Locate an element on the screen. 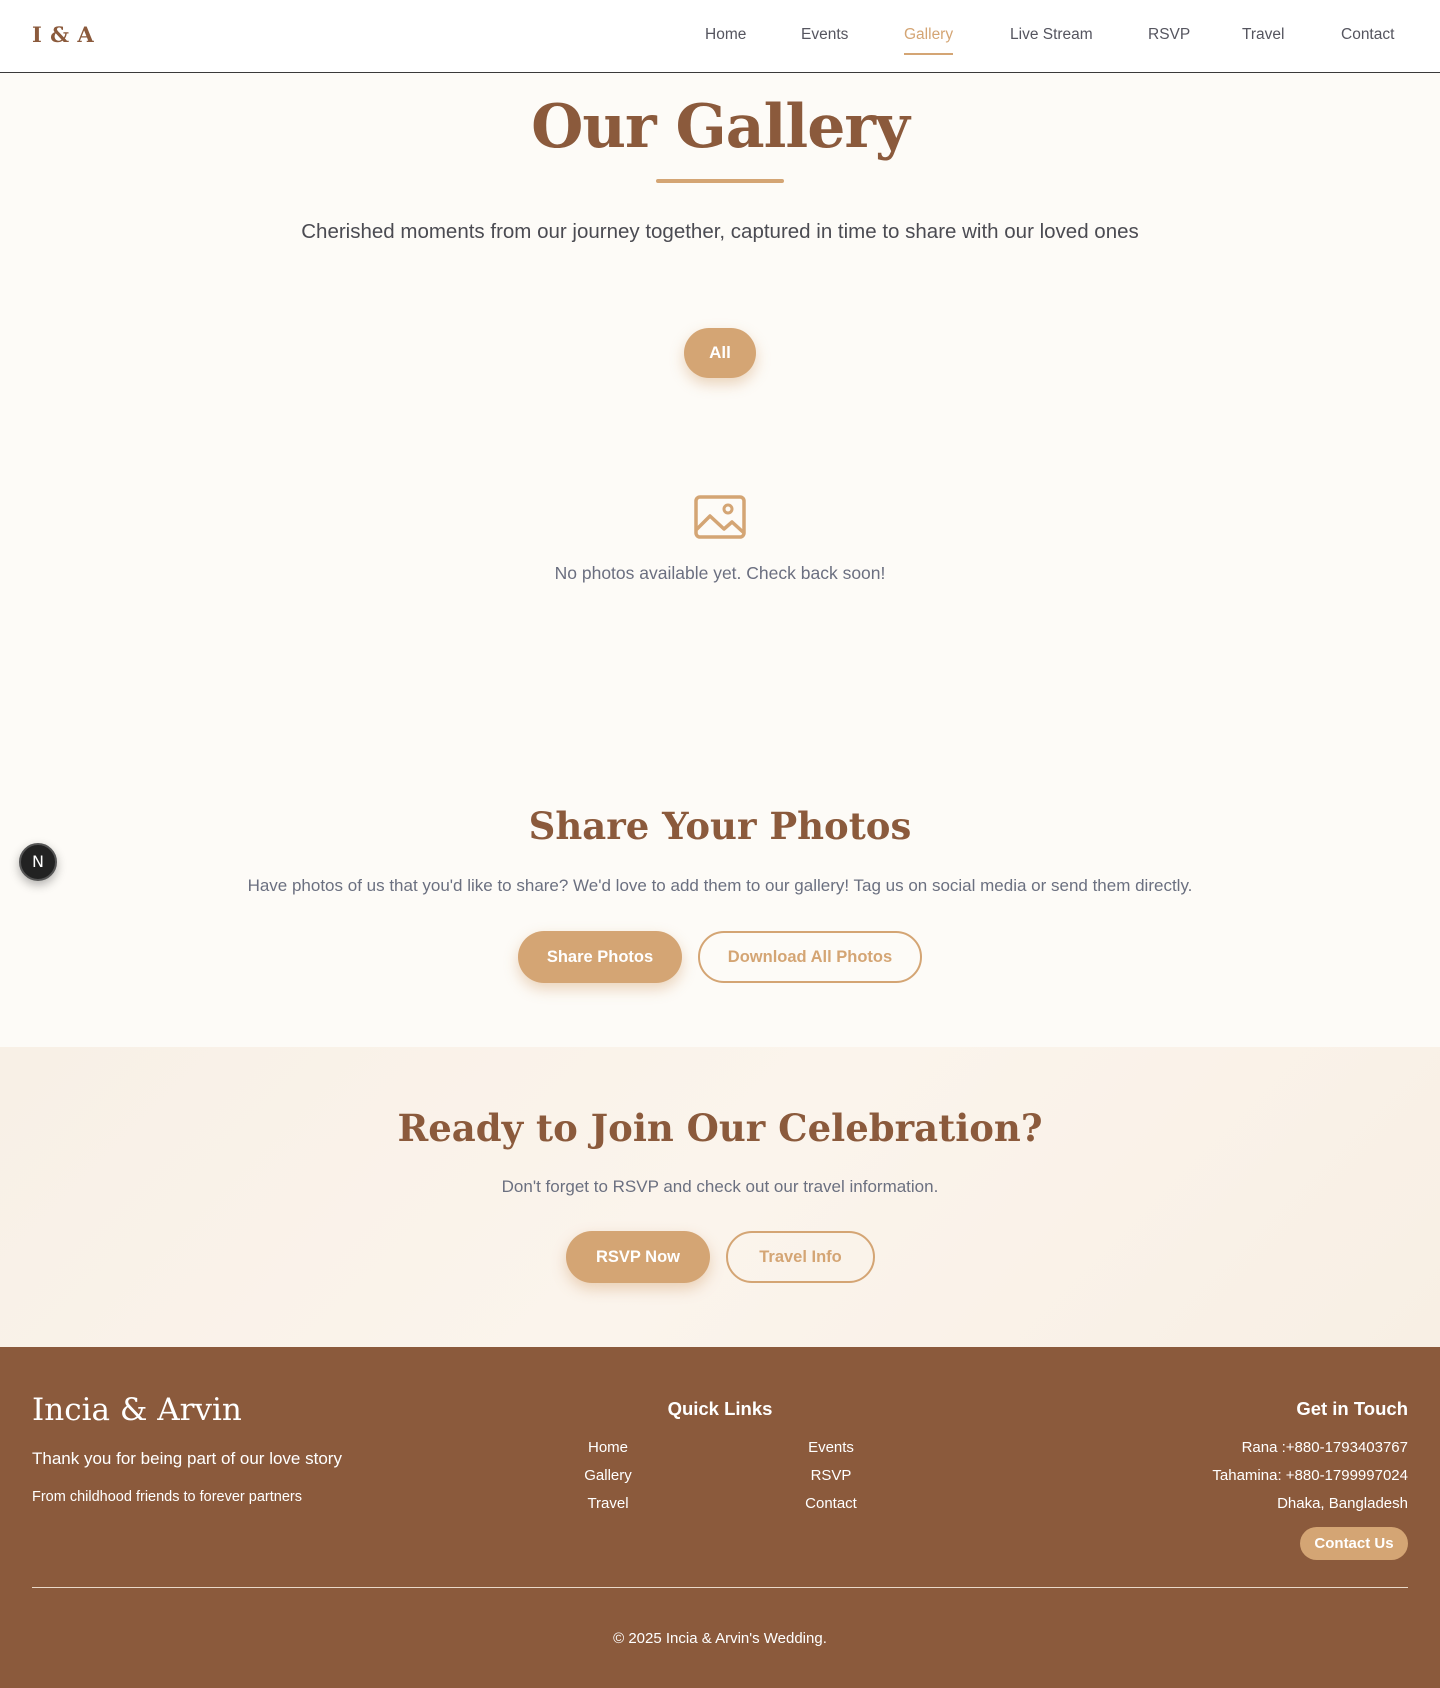 Image resolution: width=1440 pixels, height=1688 pixels. copyright: © 2025 Incia & Arvin's Wedding. is located at coordinates (720, 1638).